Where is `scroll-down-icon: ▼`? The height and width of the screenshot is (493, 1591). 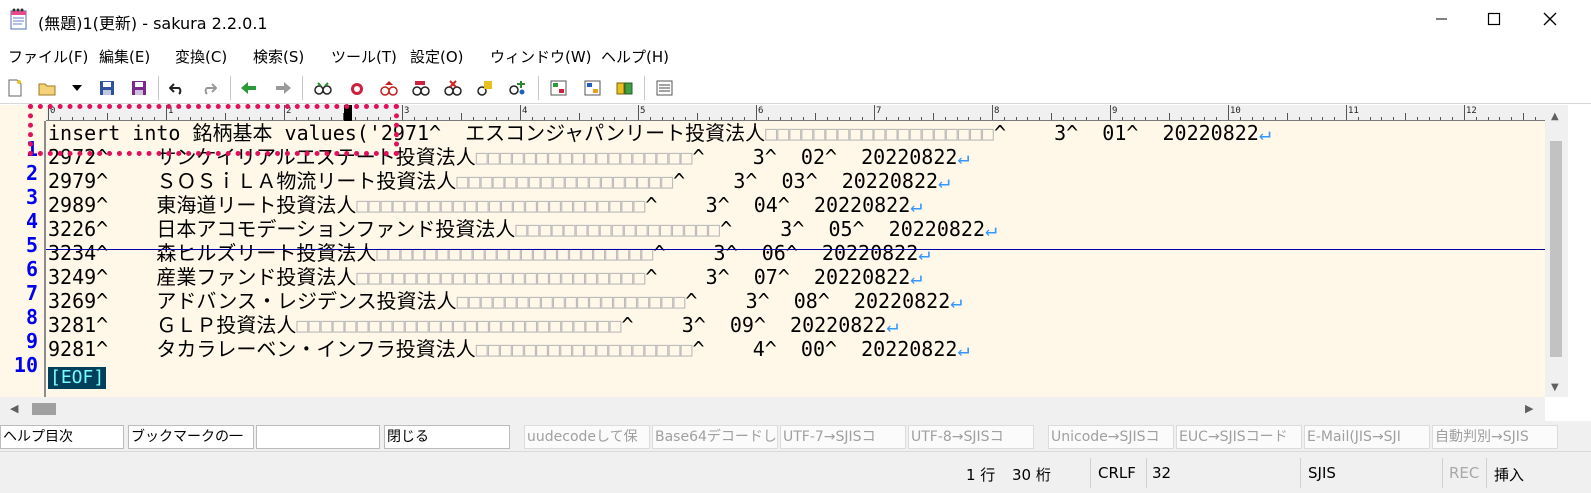
scroll-down-icon: ▼ is located at coordinates (1555, 387).